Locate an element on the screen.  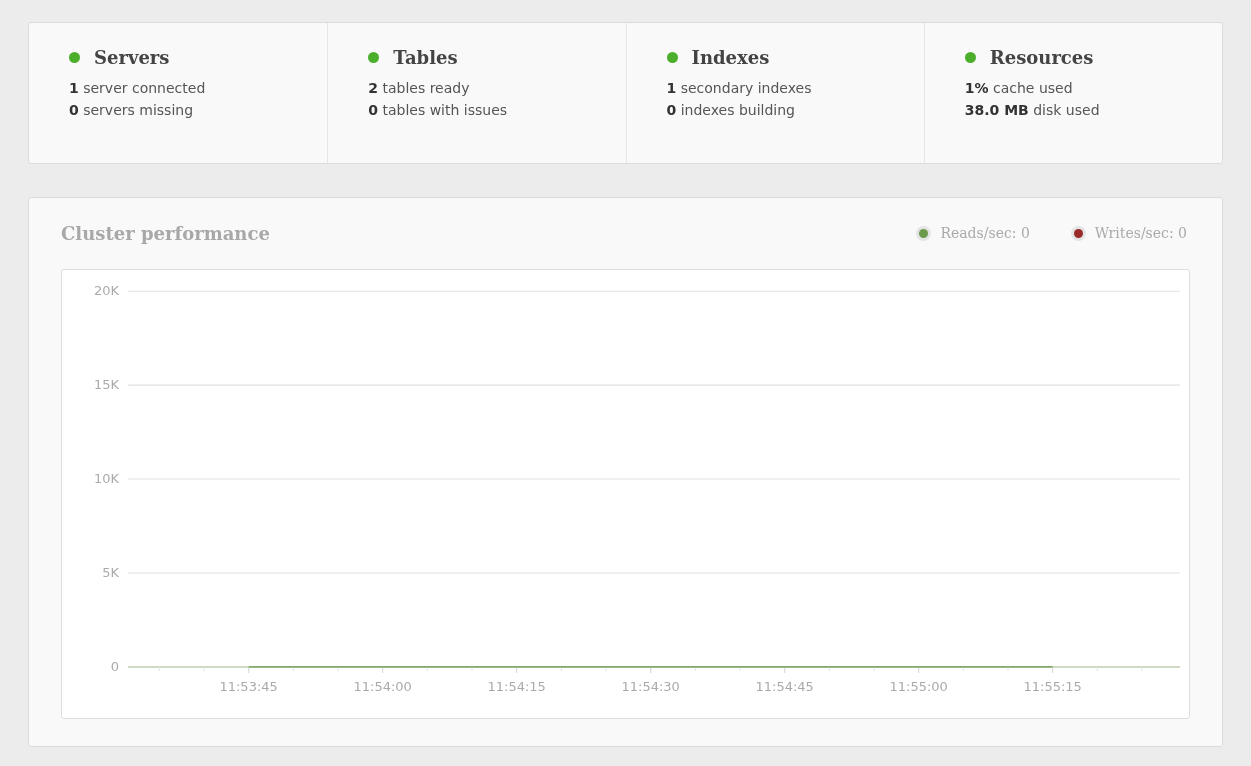
stat-line: 2 tables ready is located at coordinates (419, 88).